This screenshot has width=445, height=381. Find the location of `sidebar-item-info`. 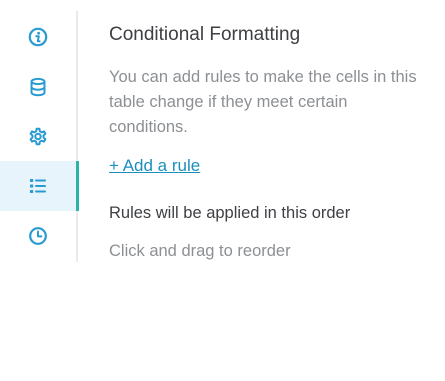

sidebar-item-info is located at coordinates (39, 37).